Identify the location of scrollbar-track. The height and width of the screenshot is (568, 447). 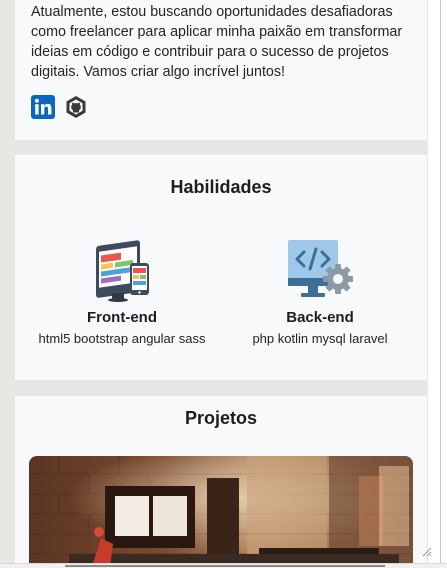
(433, 281).